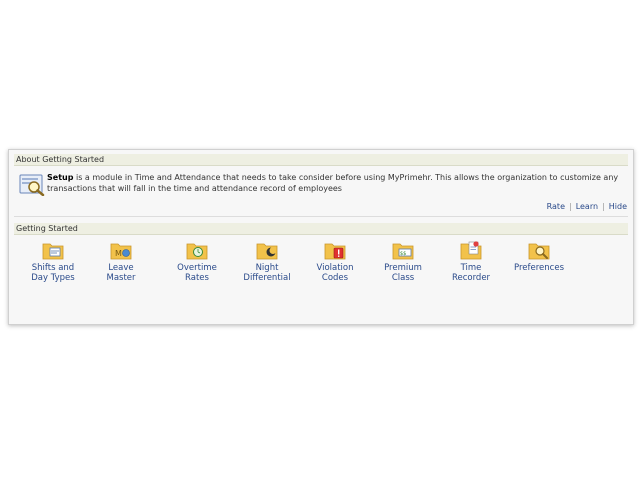  Describe the element at coordinates (118, 253) in the screenshot. I see `svg-text: M` at that location.